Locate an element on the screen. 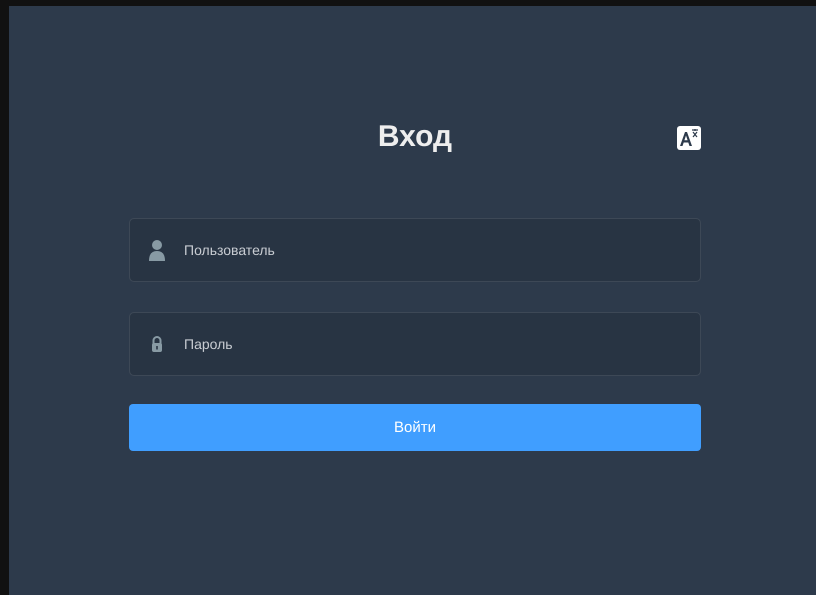  password-field: Пароль is located at coordinates (415, 344).